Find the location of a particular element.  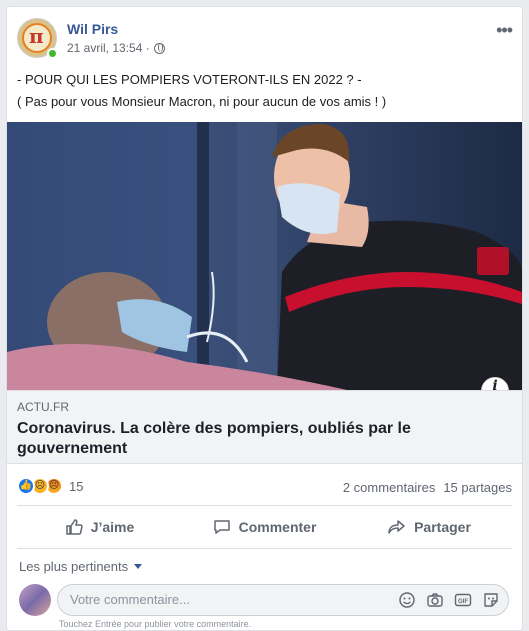

comment-filter-dropdown: Les plus pertinents is located at coordinates (81, 566).